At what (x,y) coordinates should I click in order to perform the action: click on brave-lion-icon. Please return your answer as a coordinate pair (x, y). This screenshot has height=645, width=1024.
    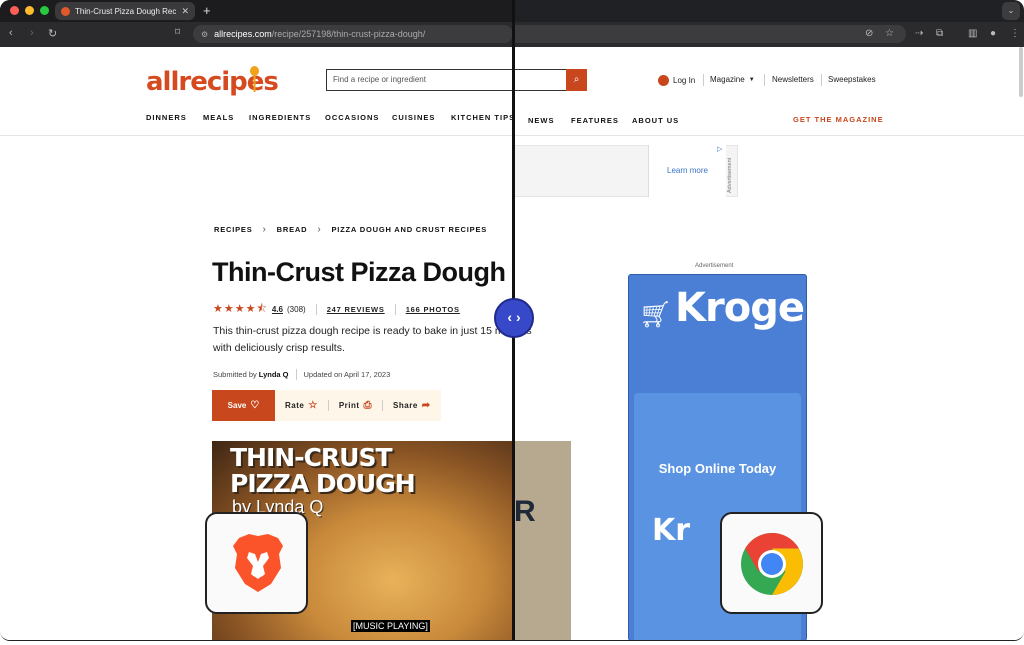
    Looking at the image, I should click on (258, 563).